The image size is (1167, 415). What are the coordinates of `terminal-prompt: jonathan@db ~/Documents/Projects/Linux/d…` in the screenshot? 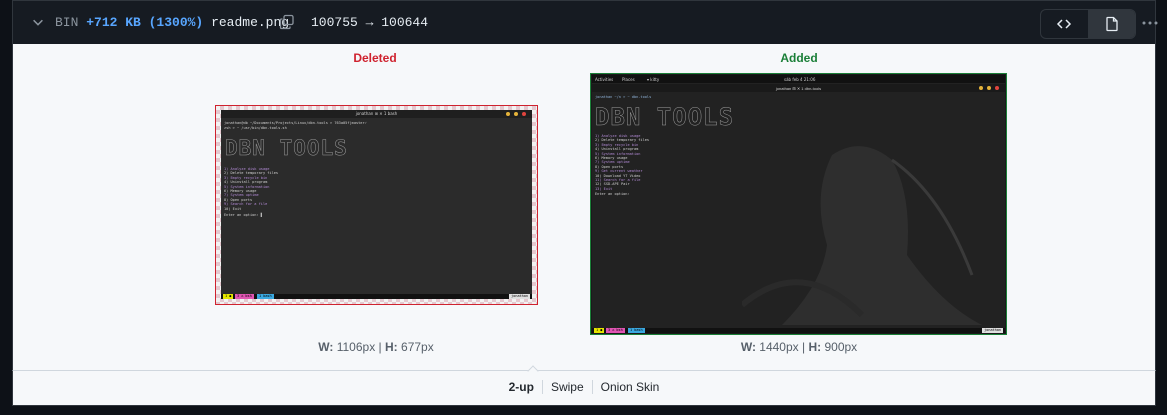 It's located at (295, 123).